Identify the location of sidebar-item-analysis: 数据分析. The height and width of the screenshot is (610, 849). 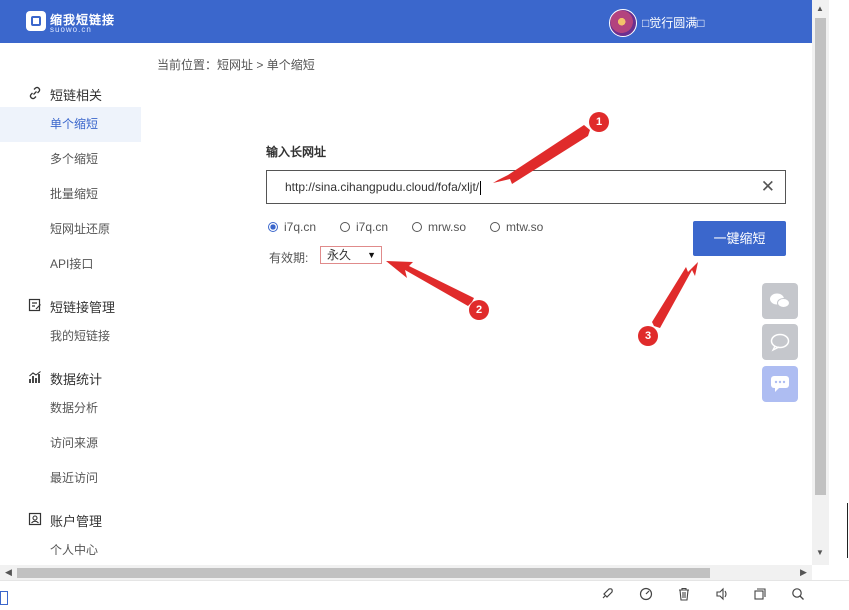
(70, 408).